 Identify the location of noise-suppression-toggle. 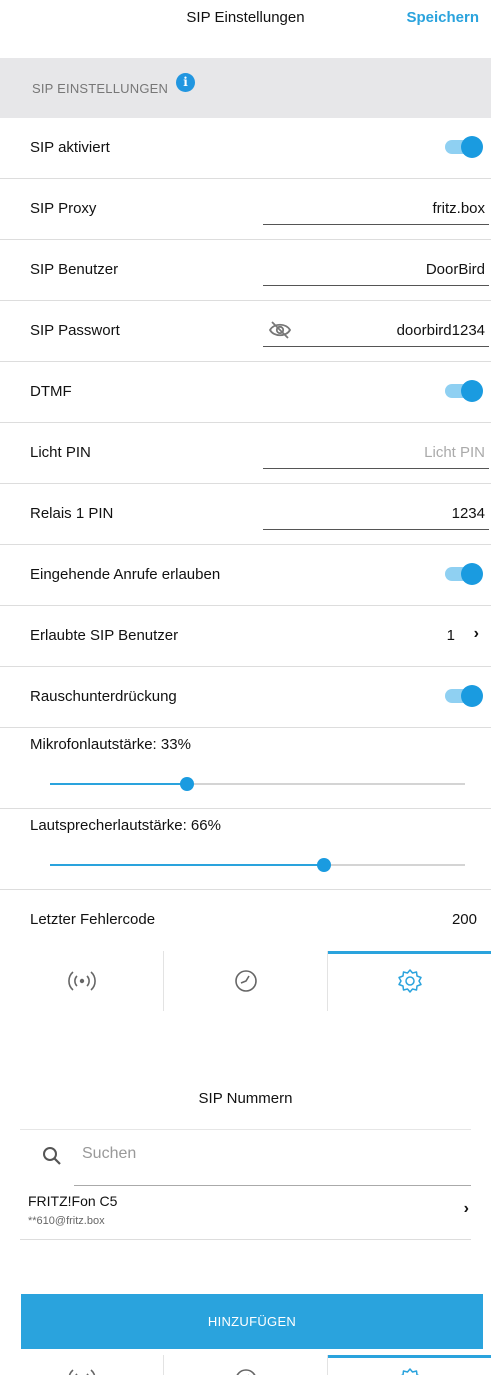
(464, 696).